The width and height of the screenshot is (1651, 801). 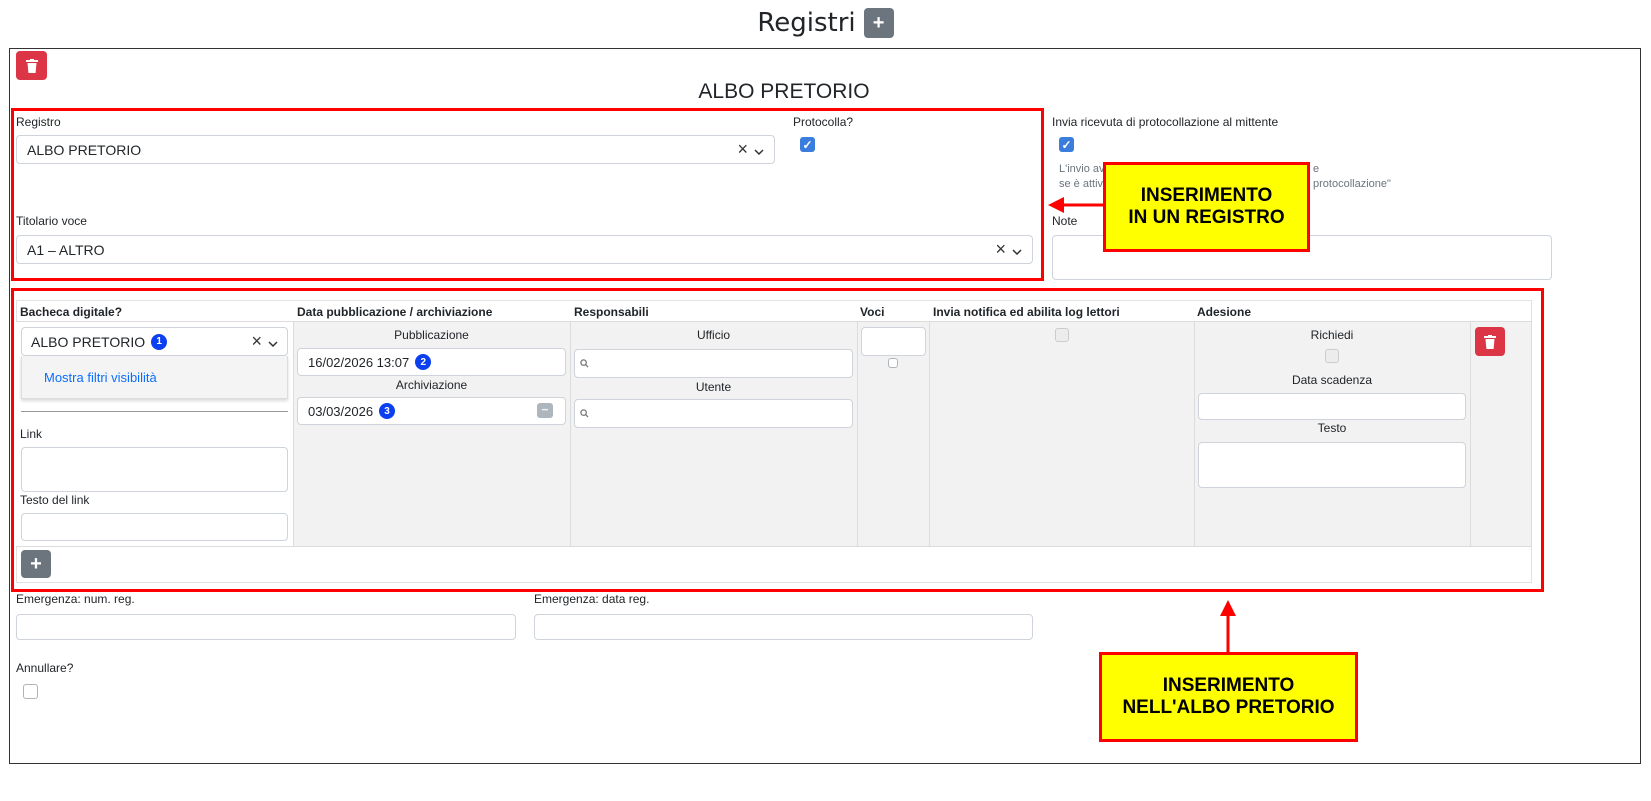 I want to click on invia-ricevuta-checkbox: ✓, so click(x=1066, y=144).